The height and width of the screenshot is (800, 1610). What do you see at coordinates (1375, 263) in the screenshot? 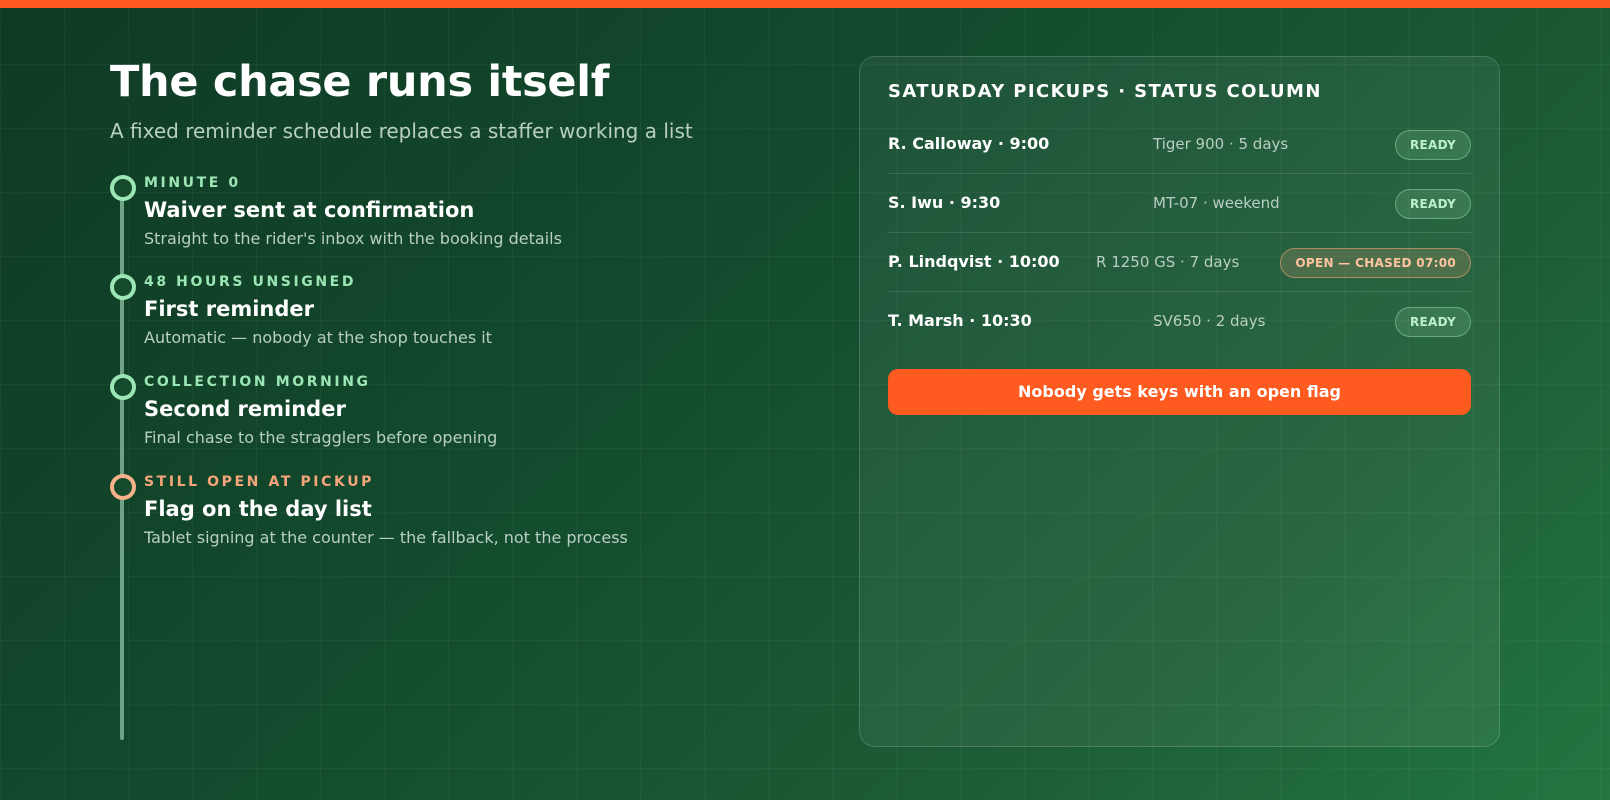
I see `status-badge-open: OPEN — CHASED 07:00` at bounding box center [1375, 263].